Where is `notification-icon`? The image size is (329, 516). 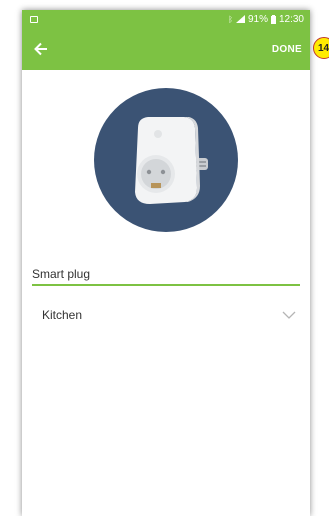 notification-icon is located at coordinates (34, 19).